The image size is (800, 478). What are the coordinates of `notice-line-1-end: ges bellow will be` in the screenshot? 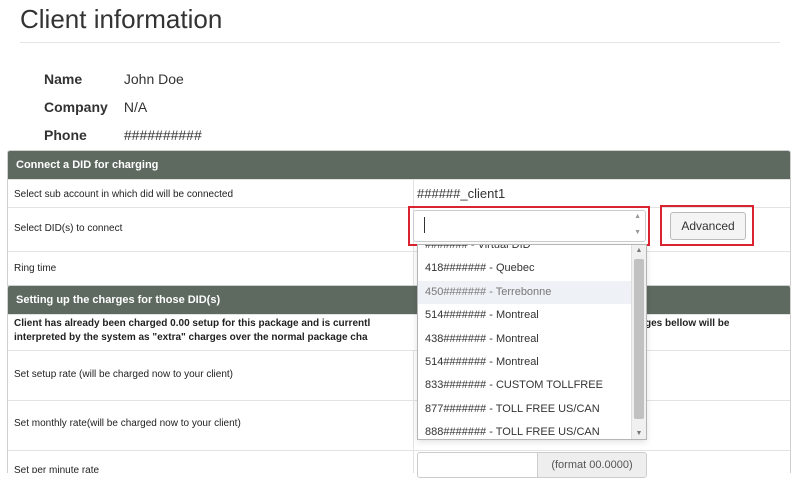 It's located at (687, 323).